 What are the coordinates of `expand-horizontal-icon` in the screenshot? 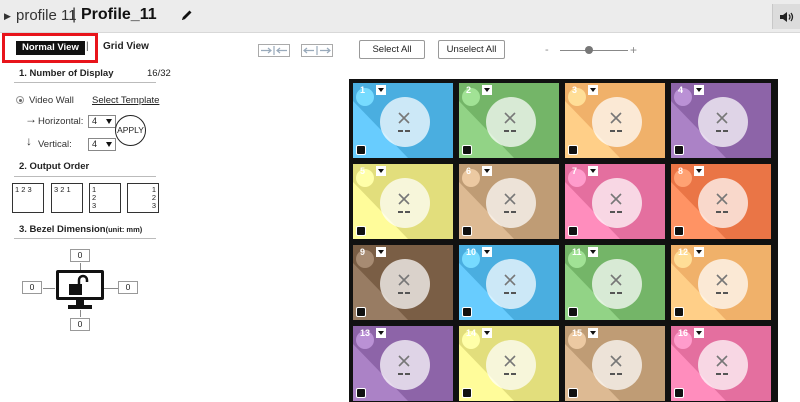 It's located at (317, 50).